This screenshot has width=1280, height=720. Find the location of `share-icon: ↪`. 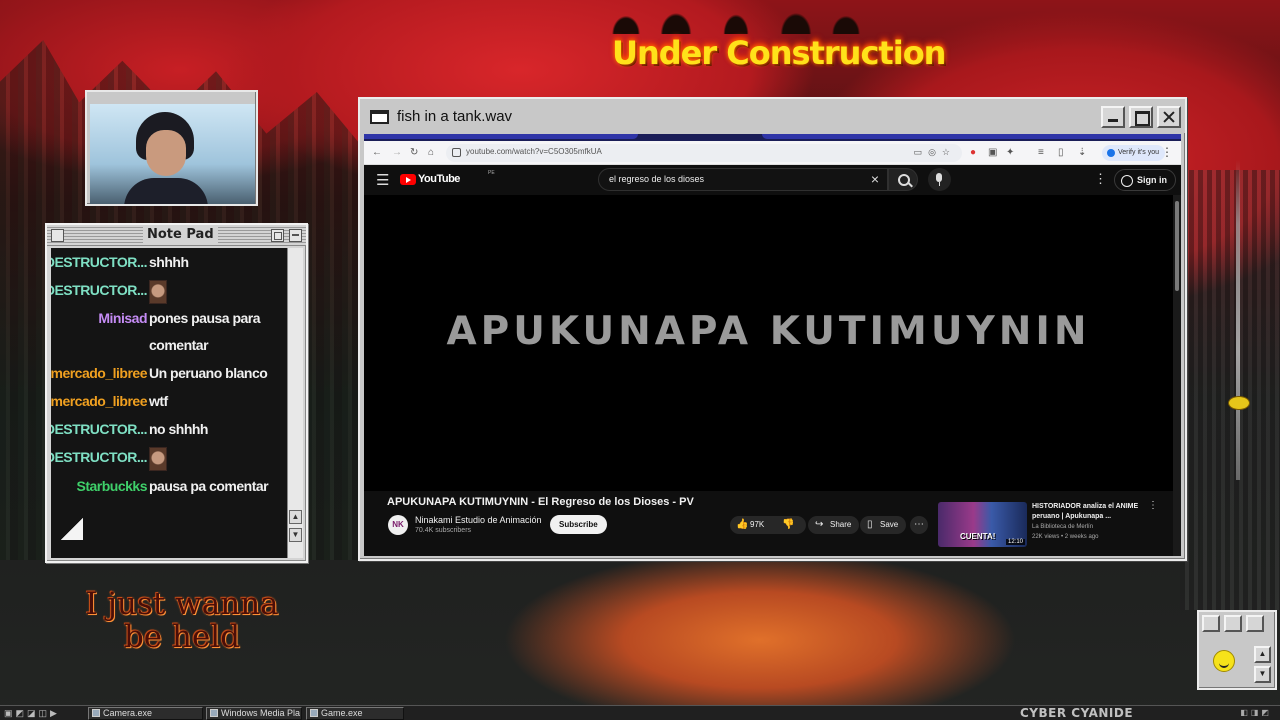

share-icon: ↪ is located at coordinates (819, 524).